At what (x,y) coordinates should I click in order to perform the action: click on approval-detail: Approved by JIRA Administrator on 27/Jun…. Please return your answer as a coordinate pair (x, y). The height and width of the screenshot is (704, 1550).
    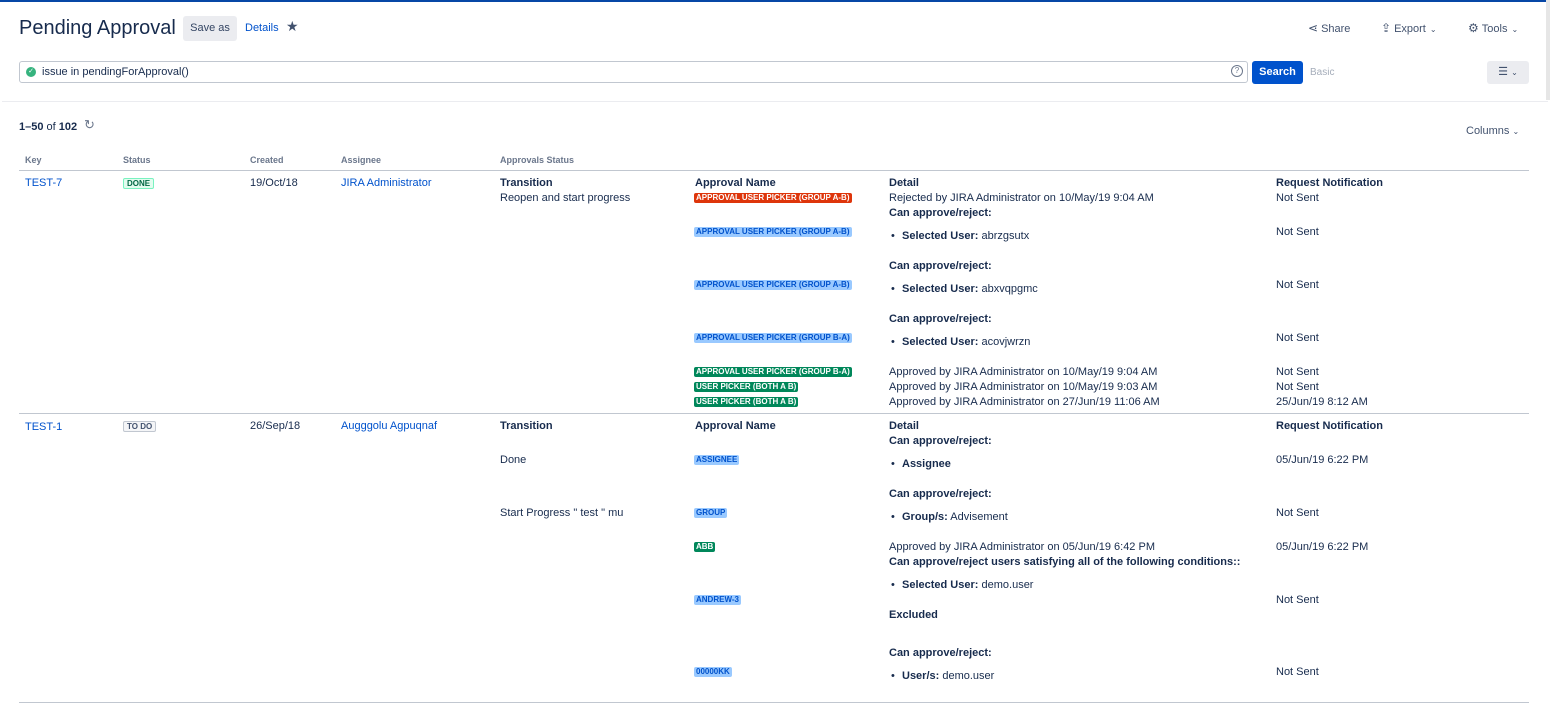
    Looking at the image, I should click on (1024, 402).